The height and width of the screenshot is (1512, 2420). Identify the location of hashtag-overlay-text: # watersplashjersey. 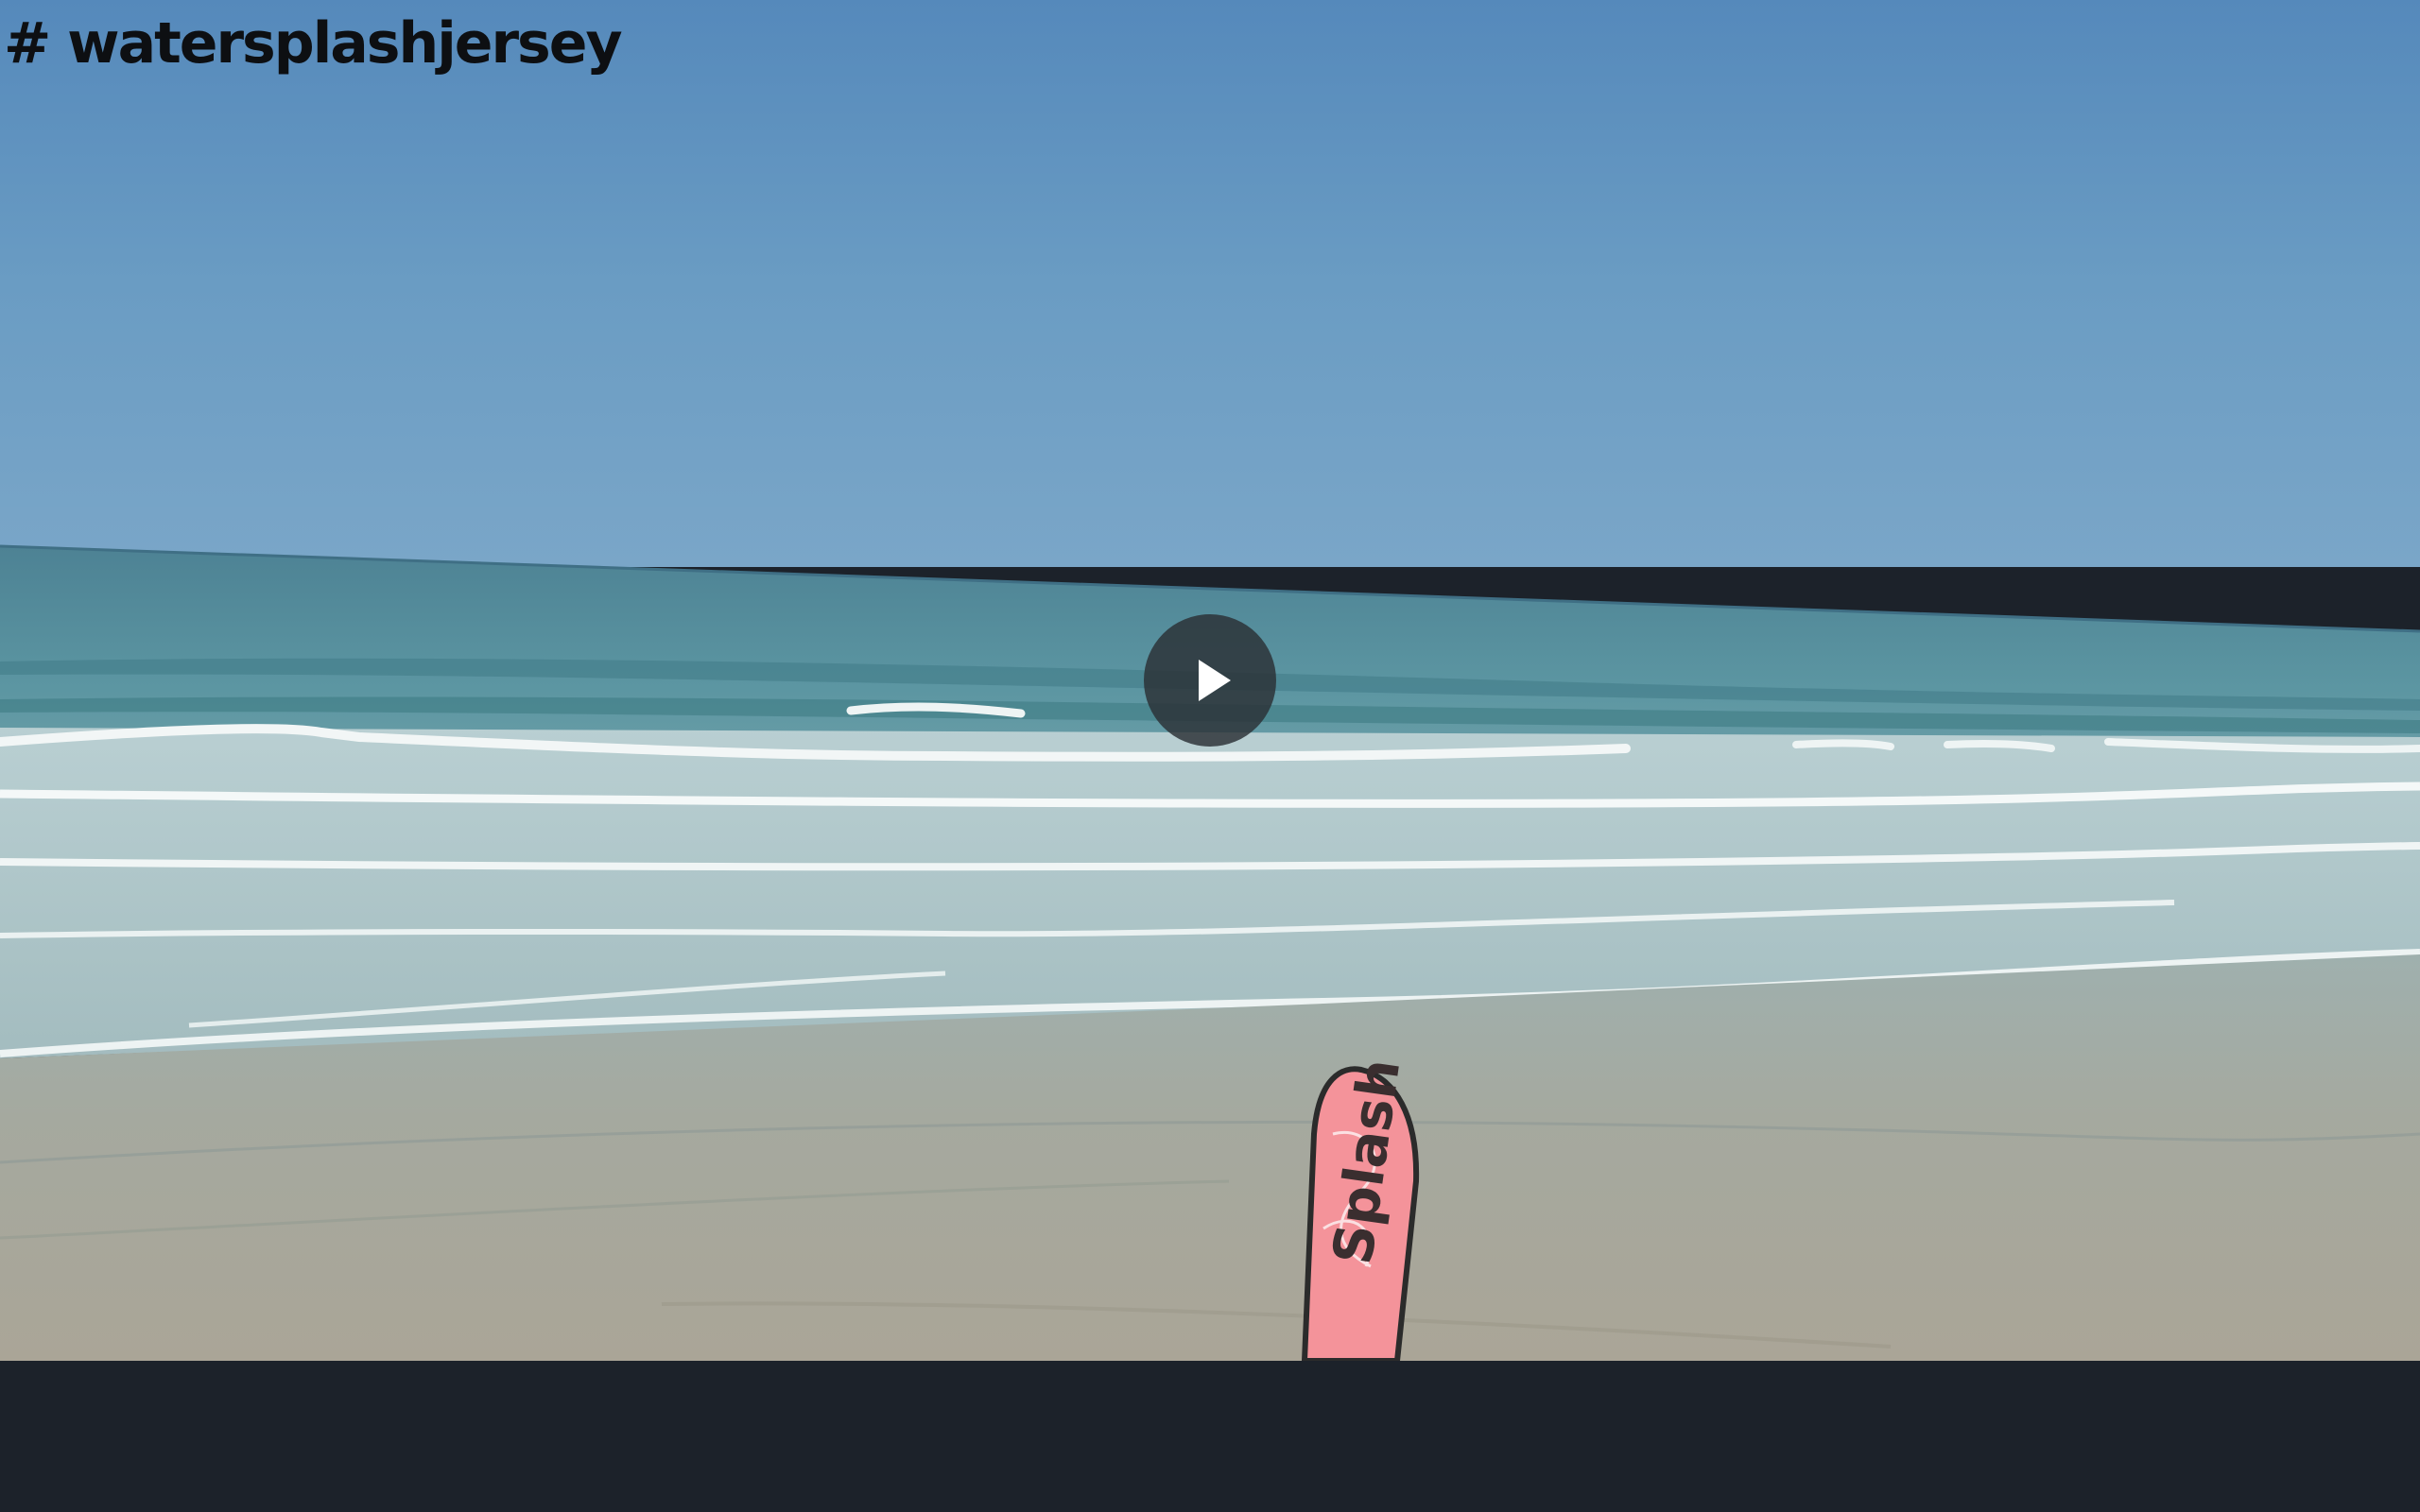
(313, 43).